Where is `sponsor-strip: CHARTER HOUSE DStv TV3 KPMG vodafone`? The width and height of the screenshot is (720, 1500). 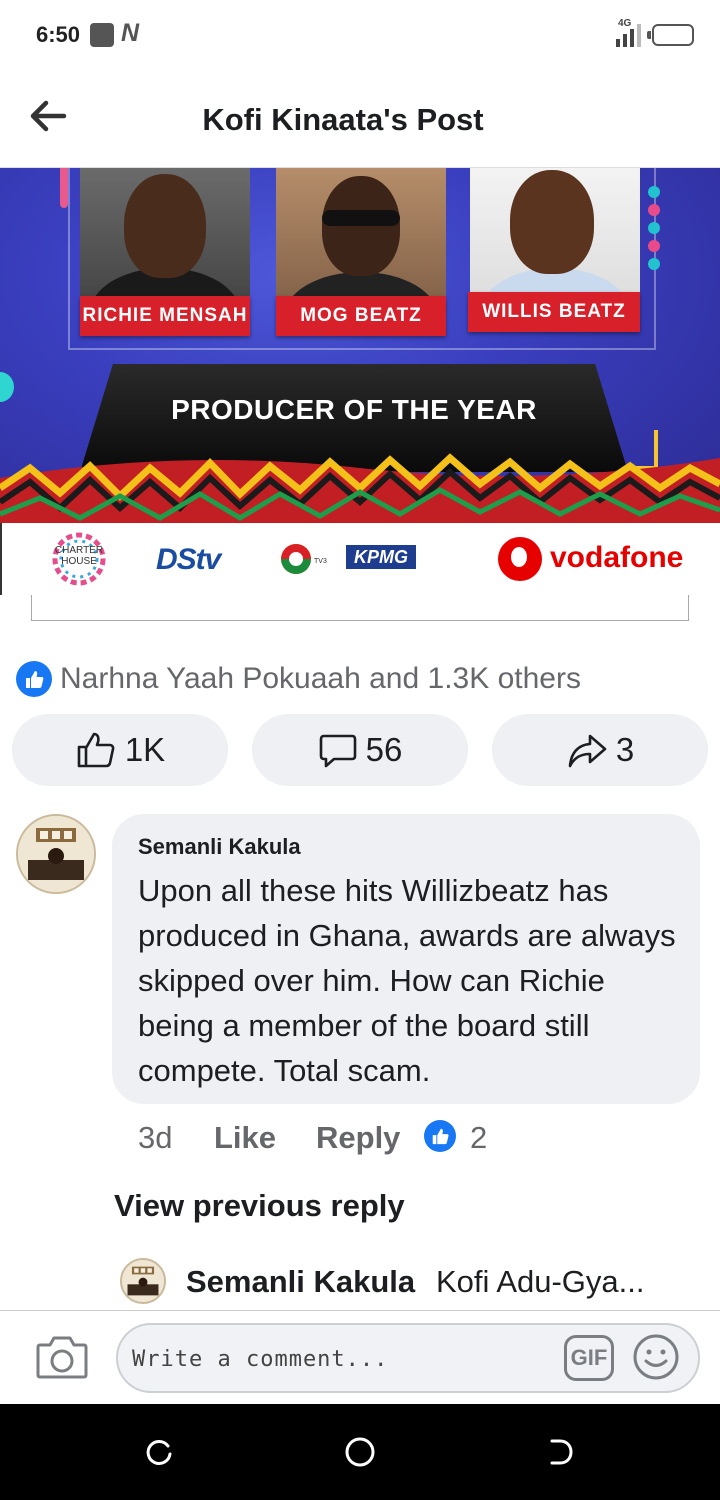 sponsor-strip: CHARTER HOUSE DStv TV3 KPMG vodafone is located at coordinates (360, 559).